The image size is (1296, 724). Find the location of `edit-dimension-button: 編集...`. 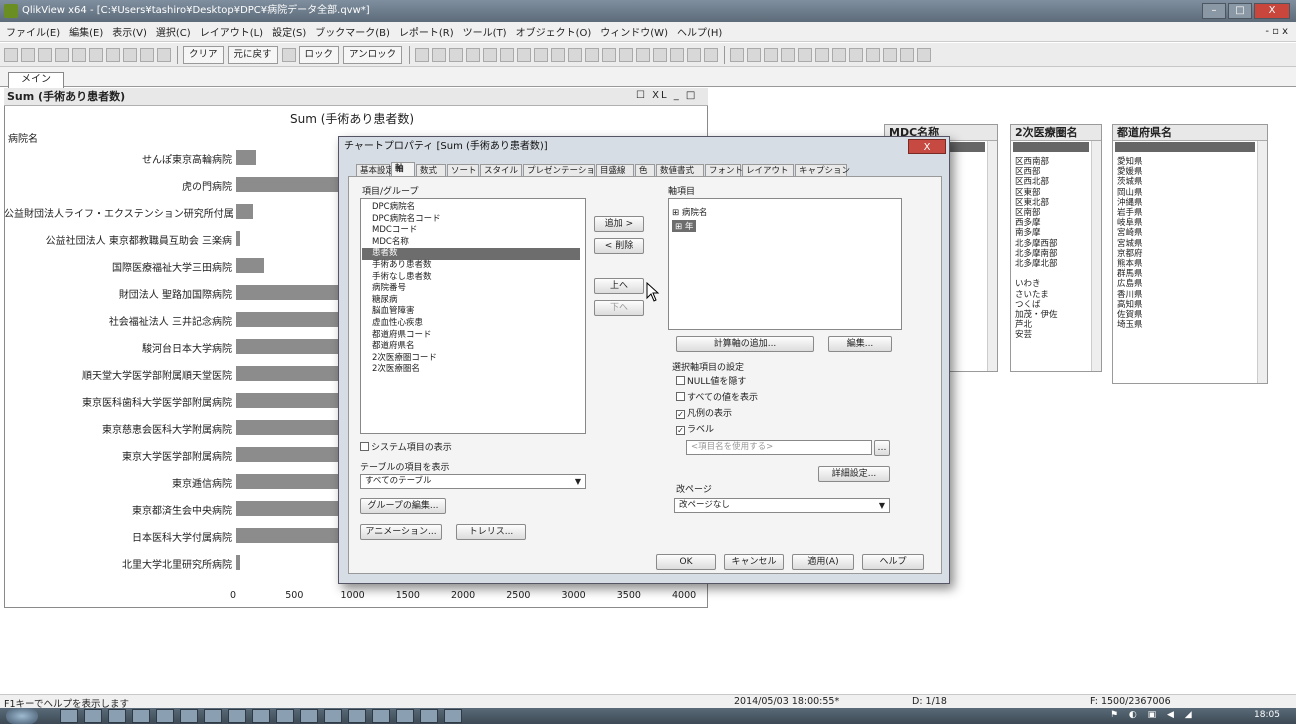

edit-dimension-button: 編集... is located at coordinates (860, 344).